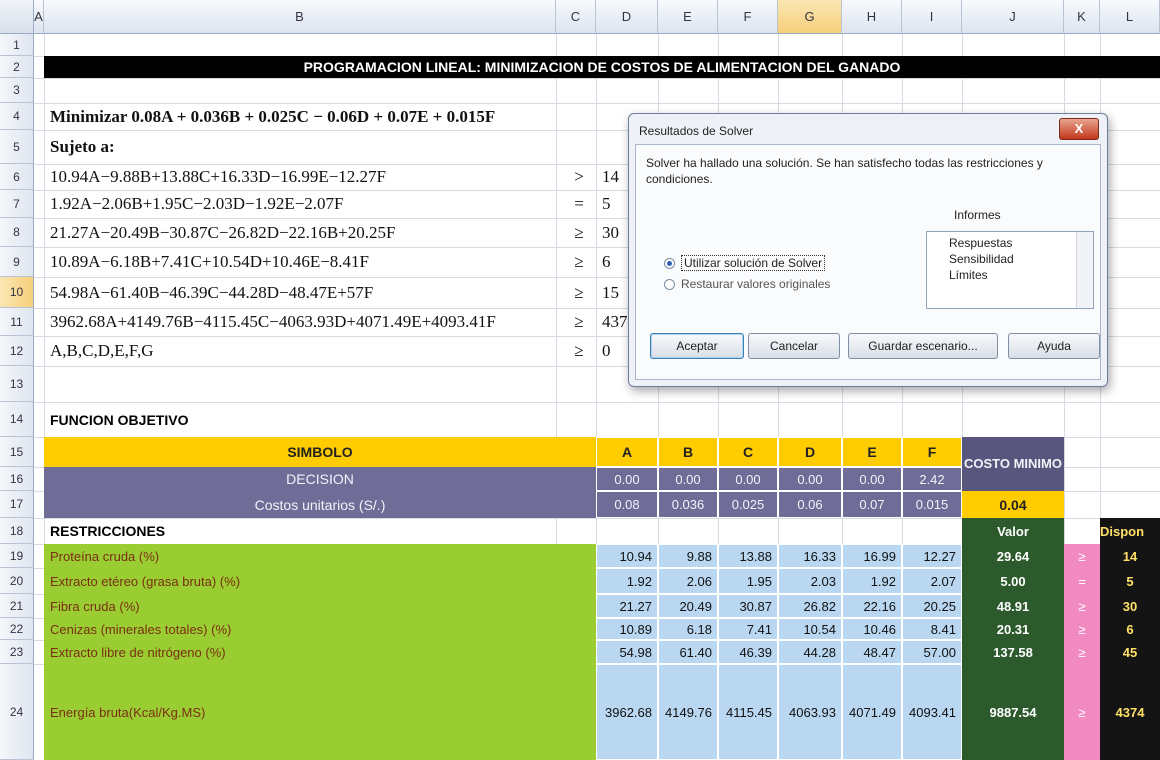  Describe the element at coordinates (1013, 464) in the screenshot. I see `costo-minimo-header: COSTO MINIMO` at that location.